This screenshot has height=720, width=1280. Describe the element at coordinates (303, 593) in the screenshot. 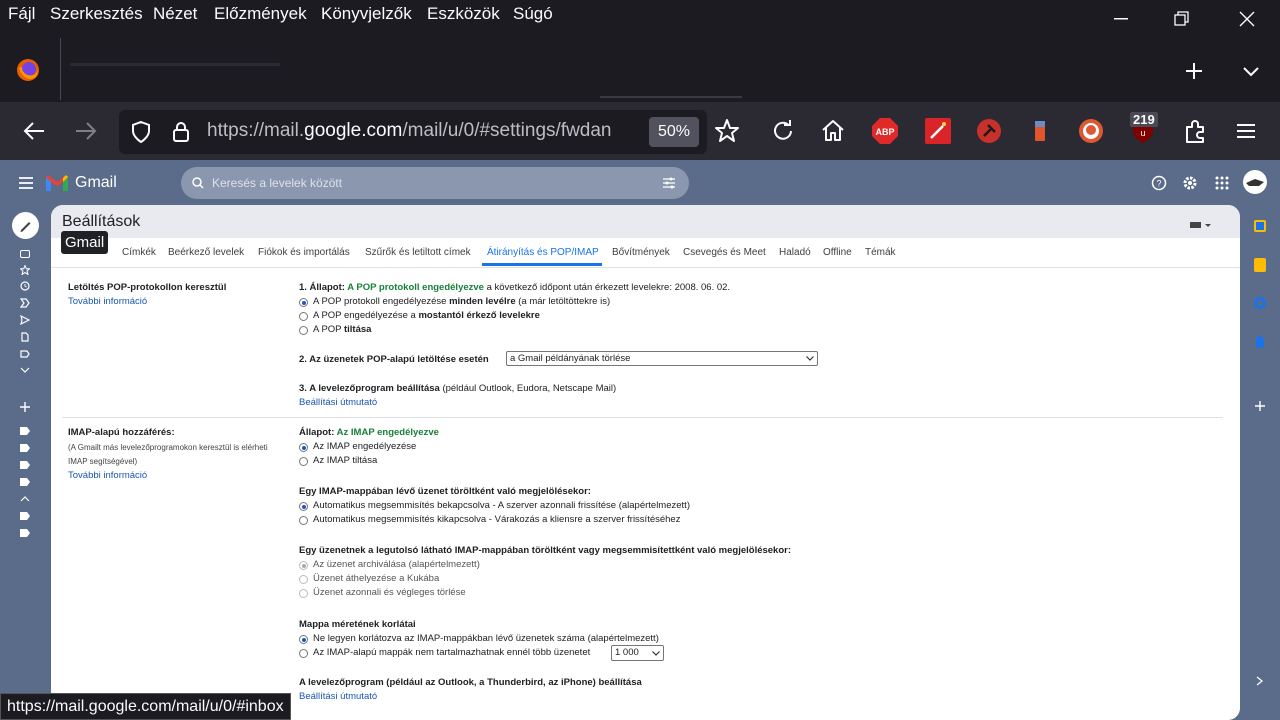

I see `delete-forever-radio` at that location.